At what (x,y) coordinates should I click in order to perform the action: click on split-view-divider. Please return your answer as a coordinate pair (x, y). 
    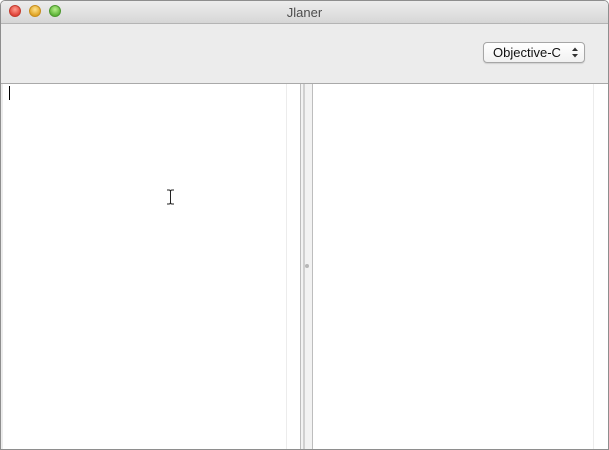
    Looking at the image, I should click on (306, 266).